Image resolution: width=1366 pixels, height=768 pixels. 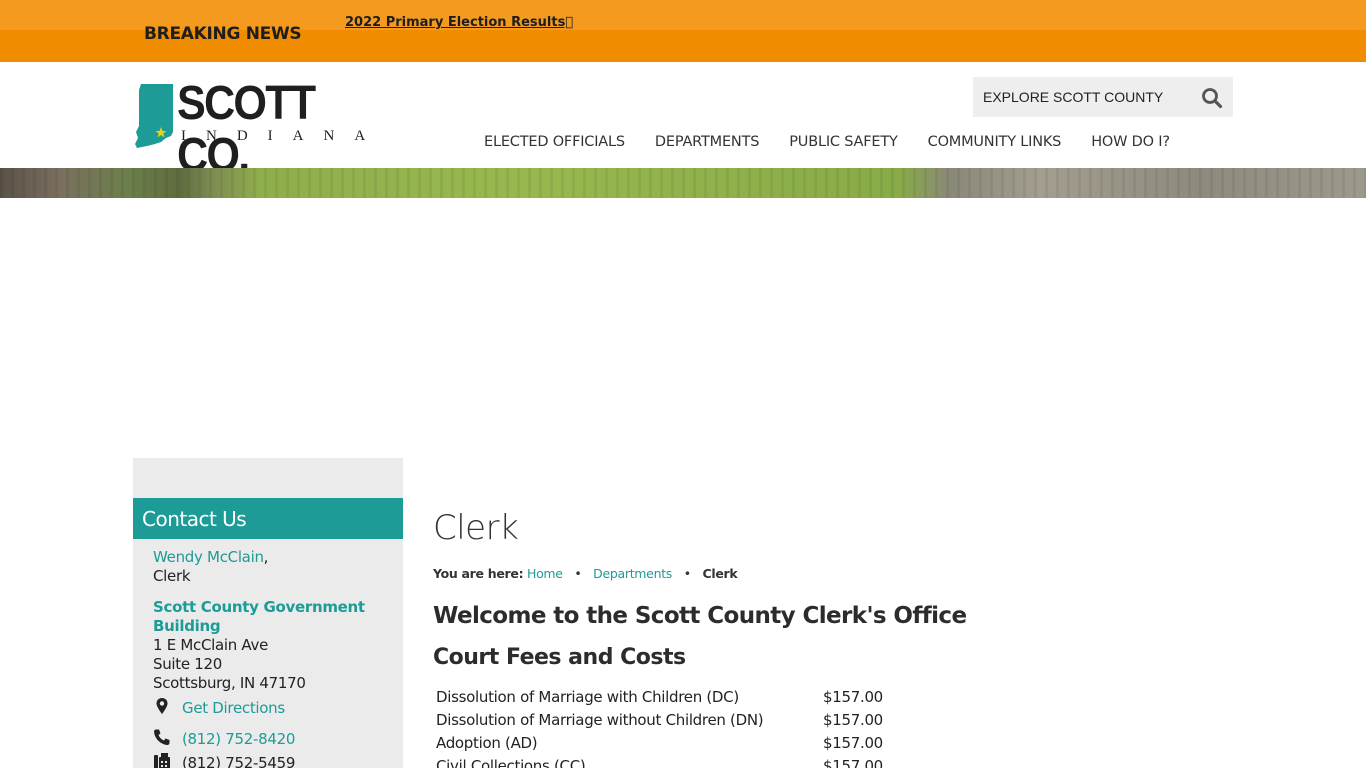 I want to click on fax-icon, so click(x=162, y=760).